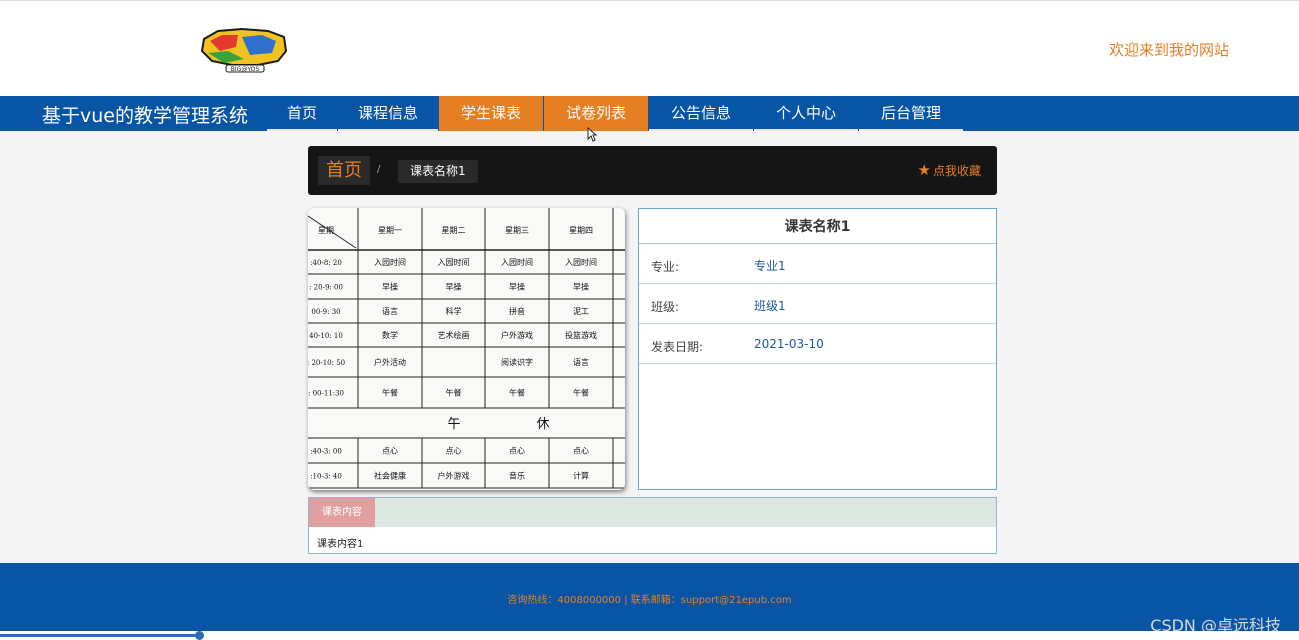 The image size is (1299, 640). What do you see at coordinates (454, 230) in the screenshot?
I see `schedule-header-cell: 星期二` at bounding box center [454, 230].